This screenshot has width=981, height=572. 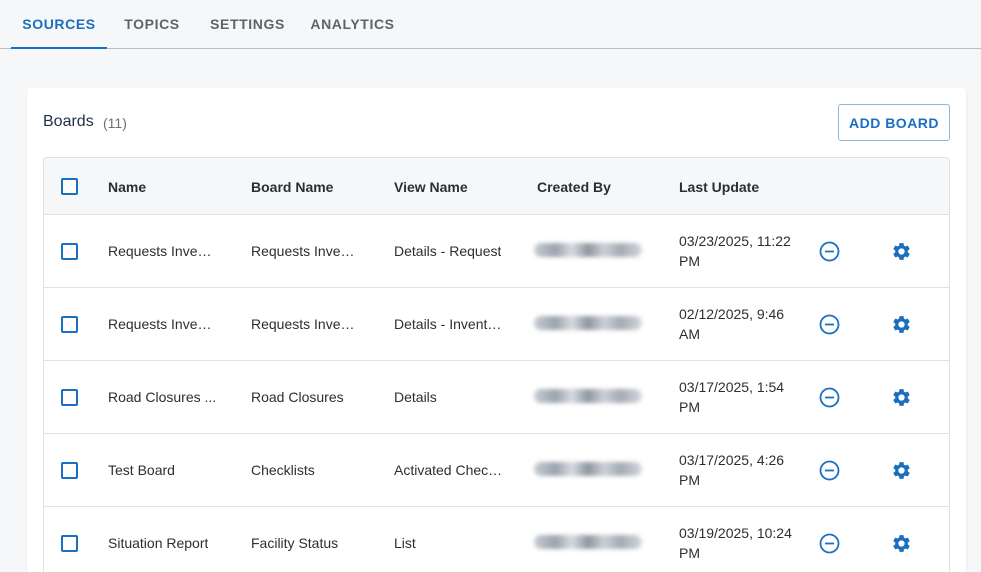 I want to click on column-header-view-name: View Name, so click(x=431, y=186).